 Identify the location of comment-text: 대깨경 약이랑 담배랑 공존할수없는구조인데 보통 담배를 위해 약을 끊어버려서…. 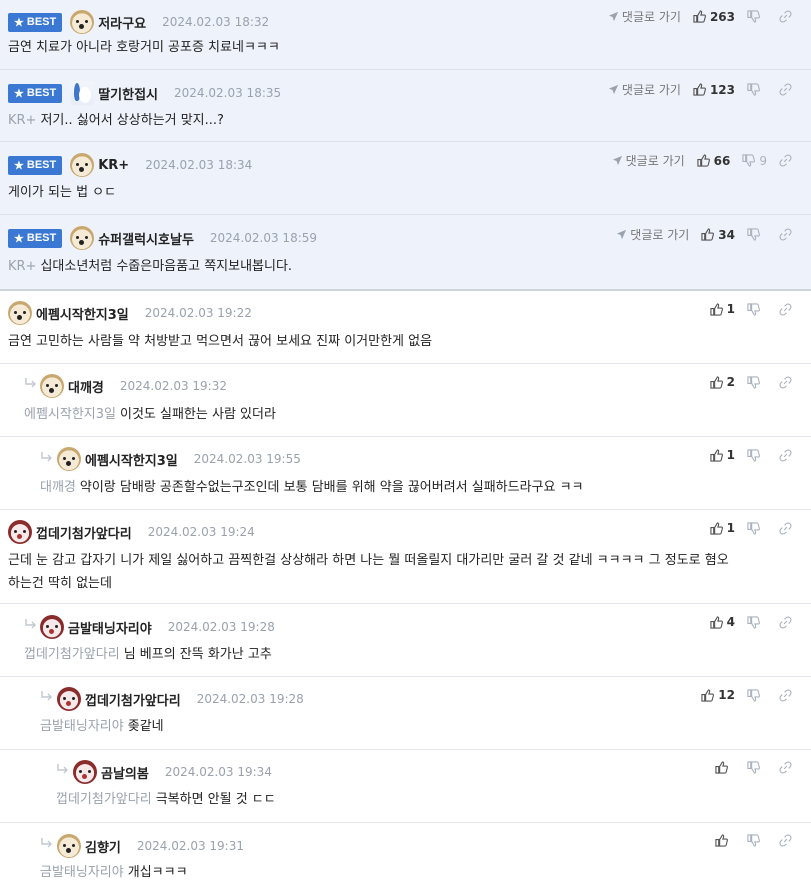
(312, 487).